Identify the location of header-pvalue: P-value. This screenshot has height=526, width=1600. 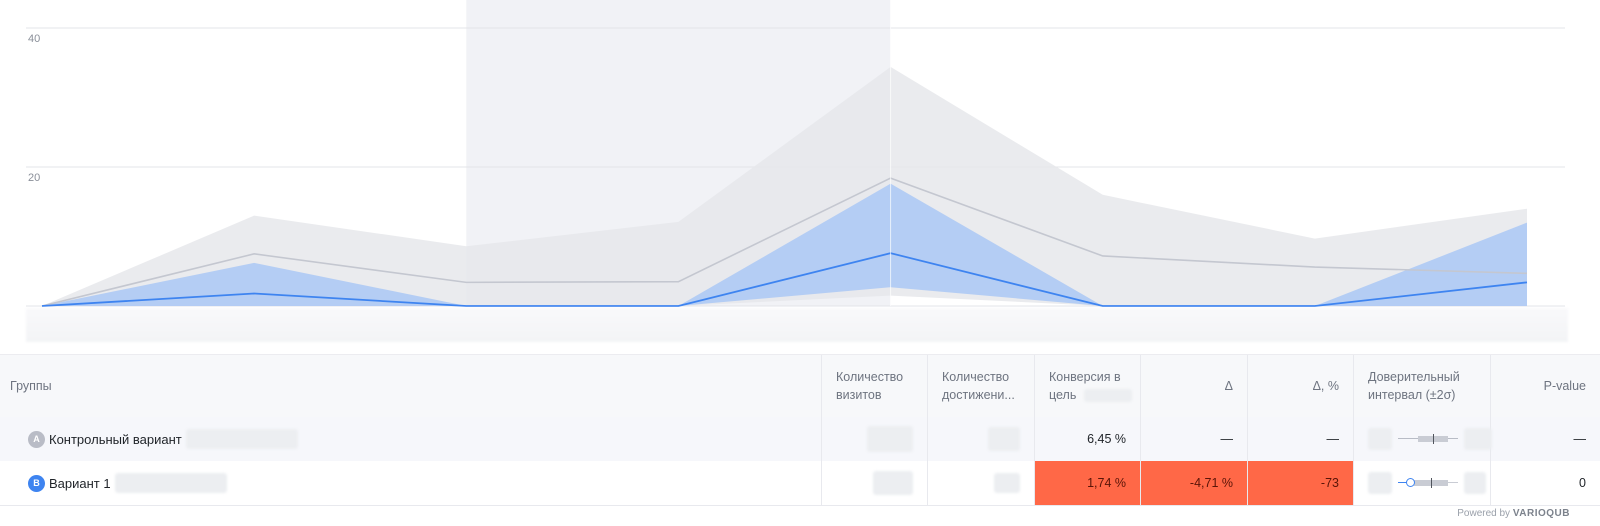
(1545, 386).